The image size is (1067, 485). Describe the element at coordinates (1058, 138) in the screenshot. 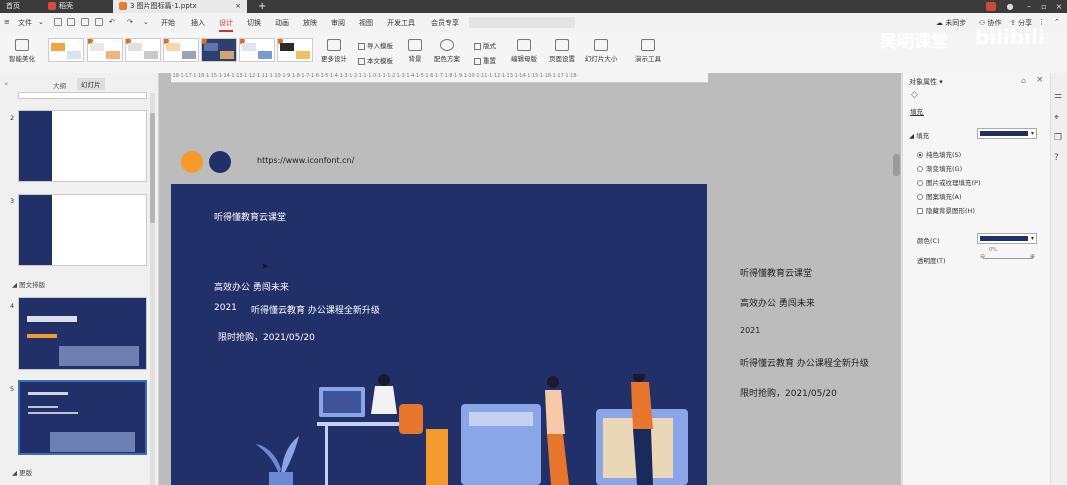

I see `copy-icon: ❐` at that location.